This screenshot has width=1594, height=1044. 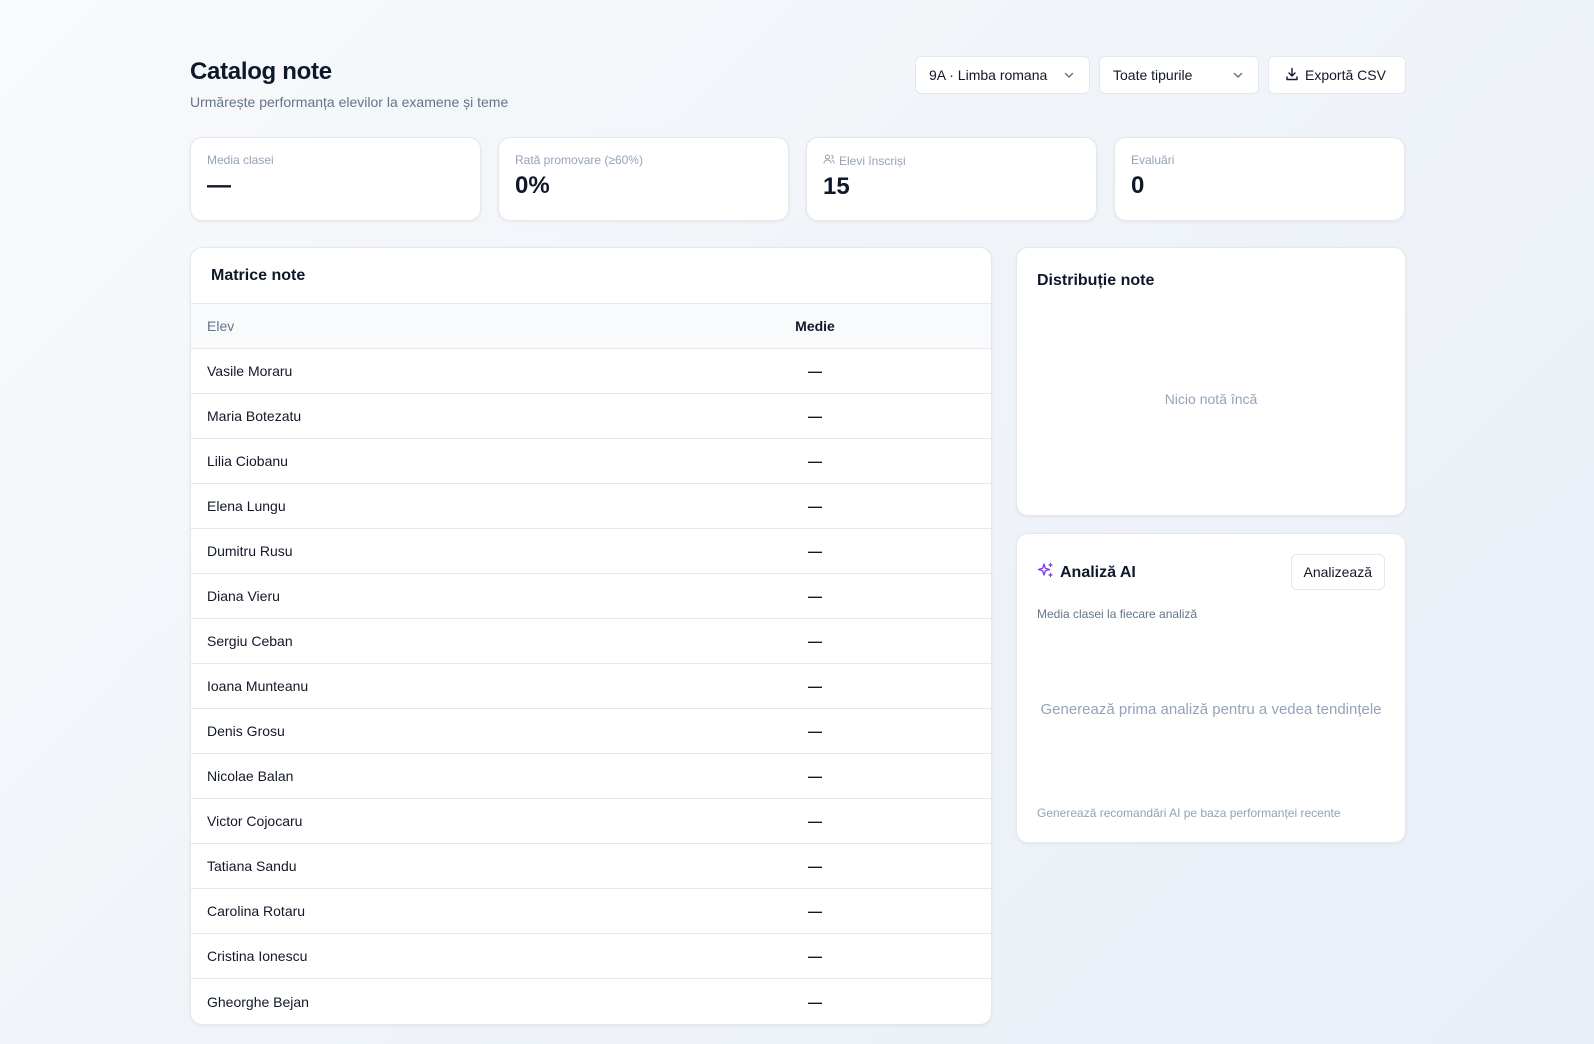 What do you see at coordinates (219, 185) in the screenshot?
I see `stat-value: —` at bounding box center [219, 185].